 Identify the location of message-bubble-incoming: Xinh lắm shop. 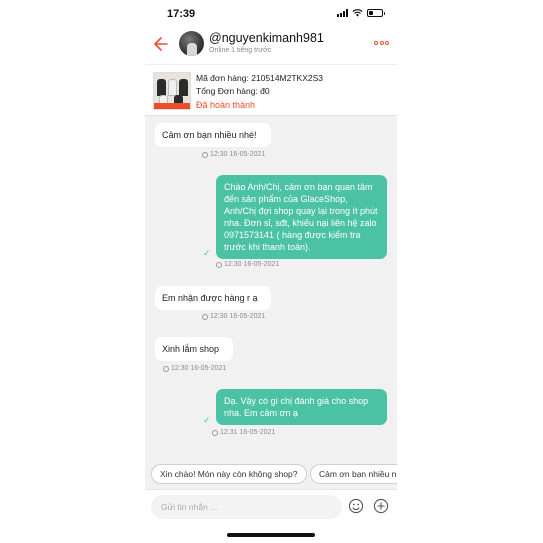
(194, 349).